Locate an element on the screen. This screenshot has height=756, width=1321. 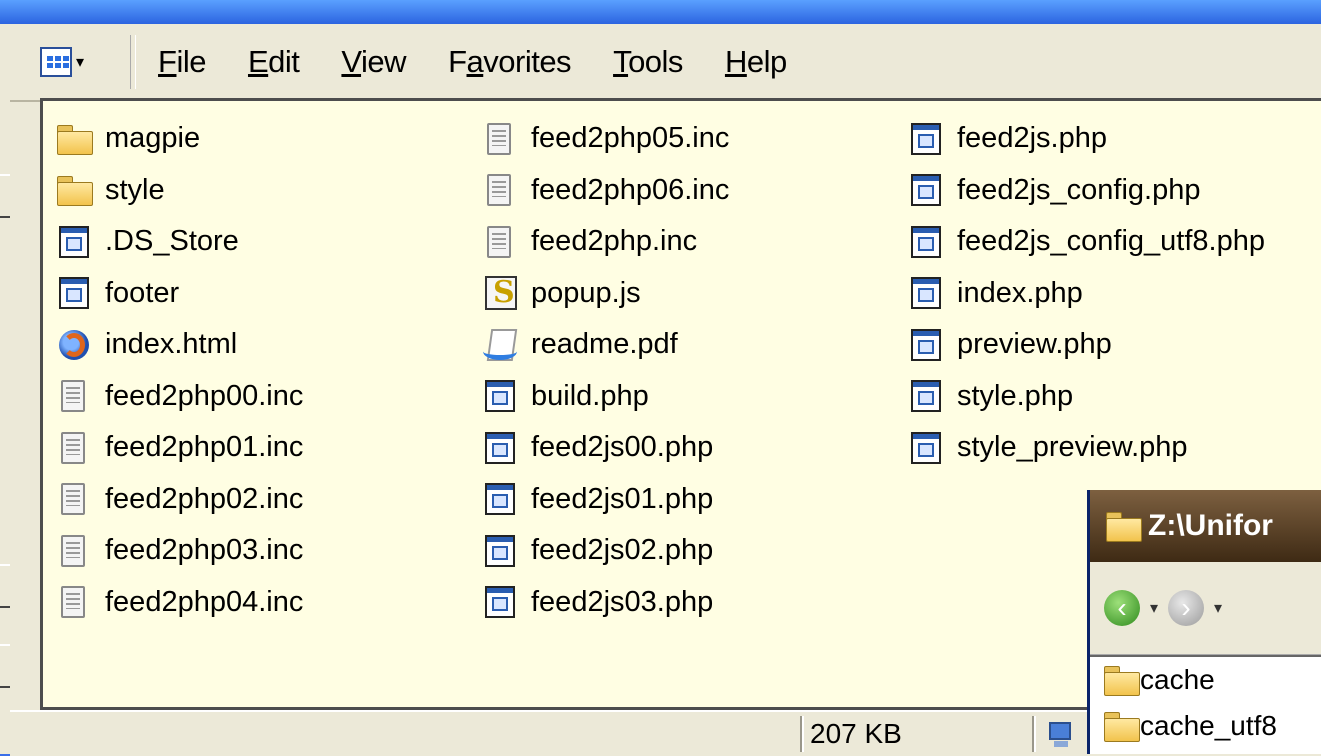
file-item: style_preview.php is located at coordinates (1086, 448).